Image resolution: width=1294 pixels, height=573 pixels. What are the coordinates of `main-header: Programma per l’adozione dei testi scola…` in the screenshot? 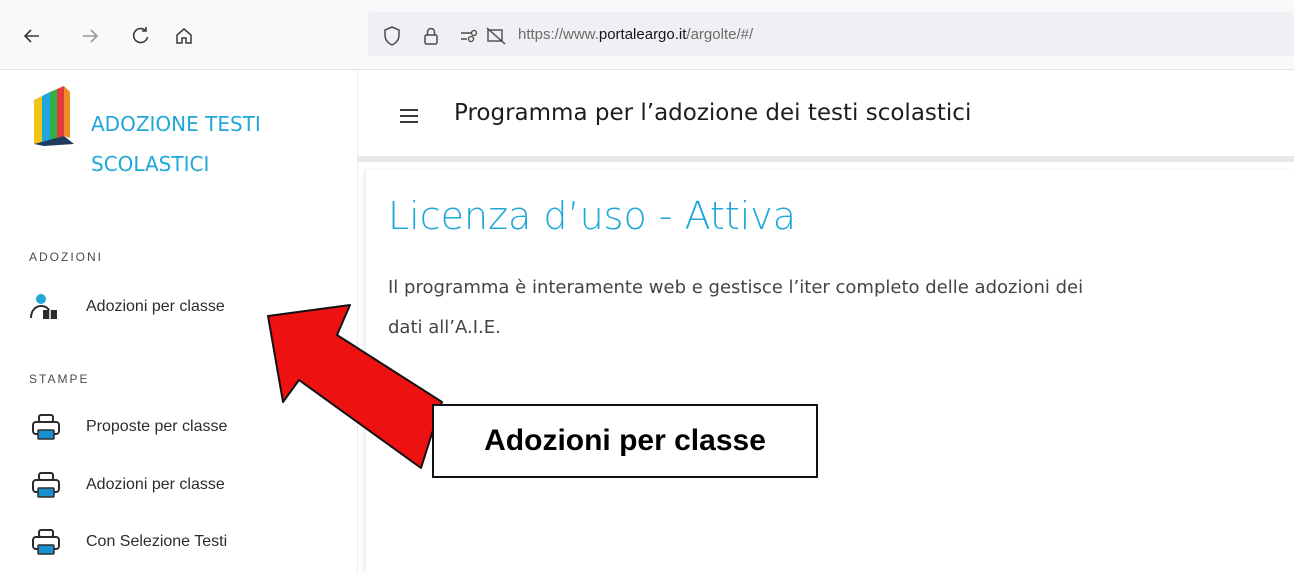 It's located at (826, 116).